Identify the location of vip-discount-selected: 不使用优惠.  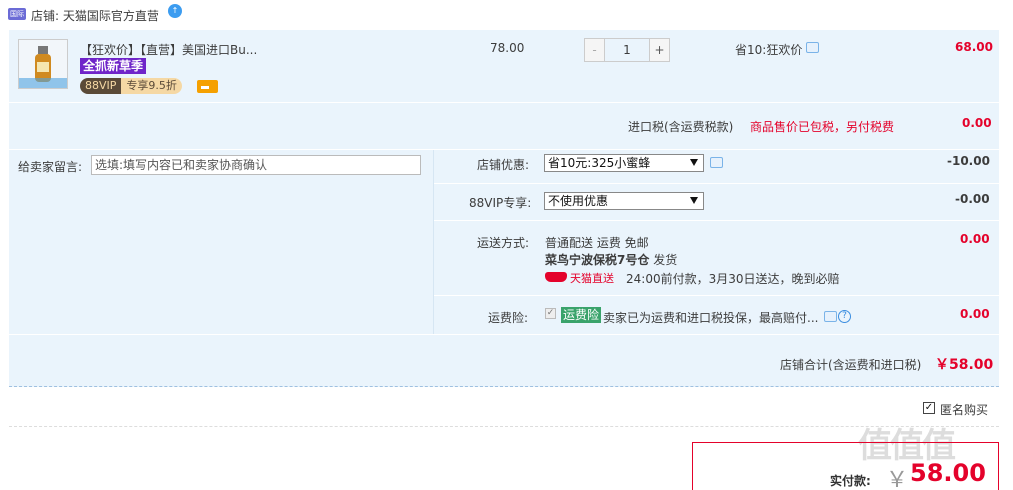
(578, 201).